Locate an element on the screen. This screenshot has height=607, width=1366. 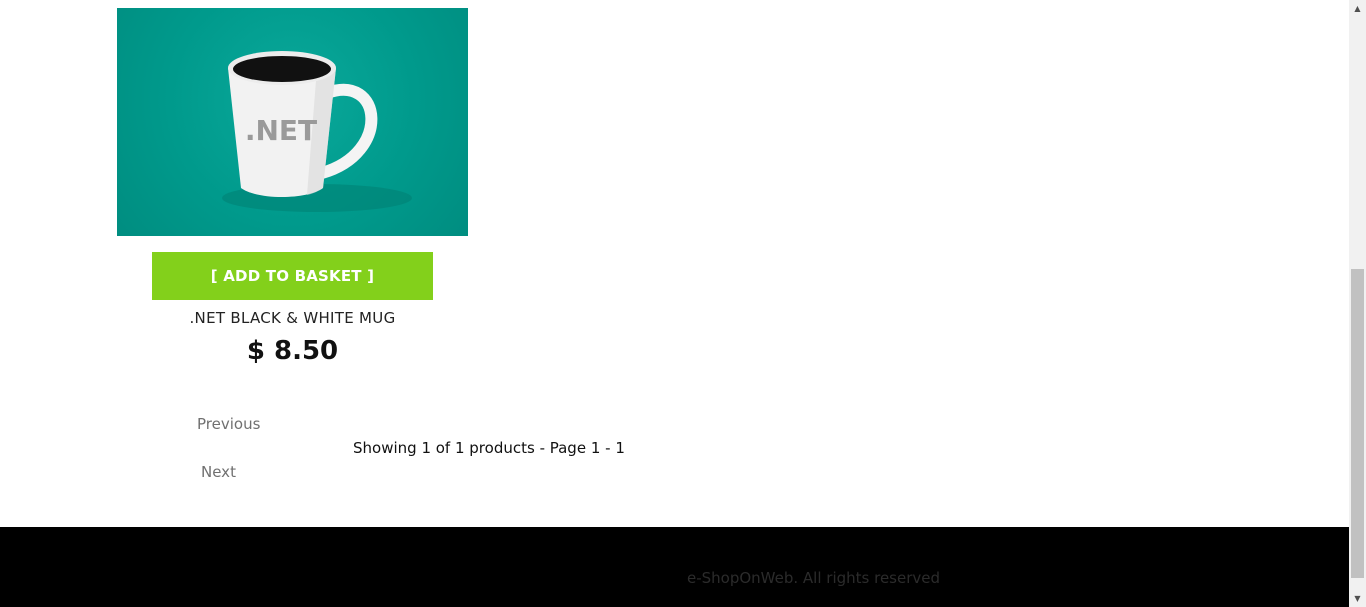
pager-next-link: Next is located at coordinates (218, 472).